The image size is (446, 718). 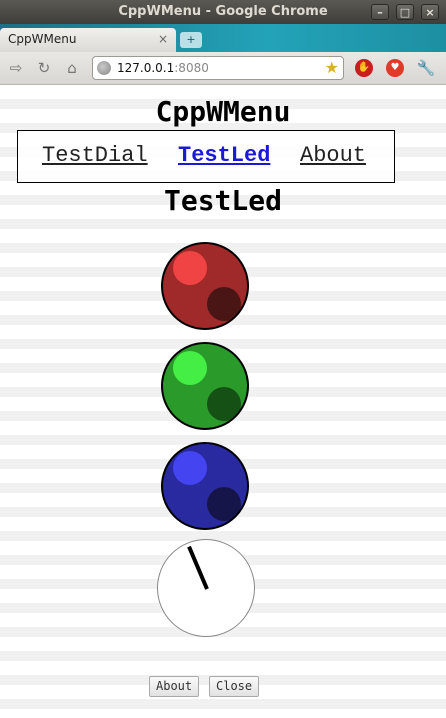 What do you see at coordinates (218, 68) in the screenshot?
I see `address-bar: 127.0.0.1:8080 ★` at bounding box center [218, 68].